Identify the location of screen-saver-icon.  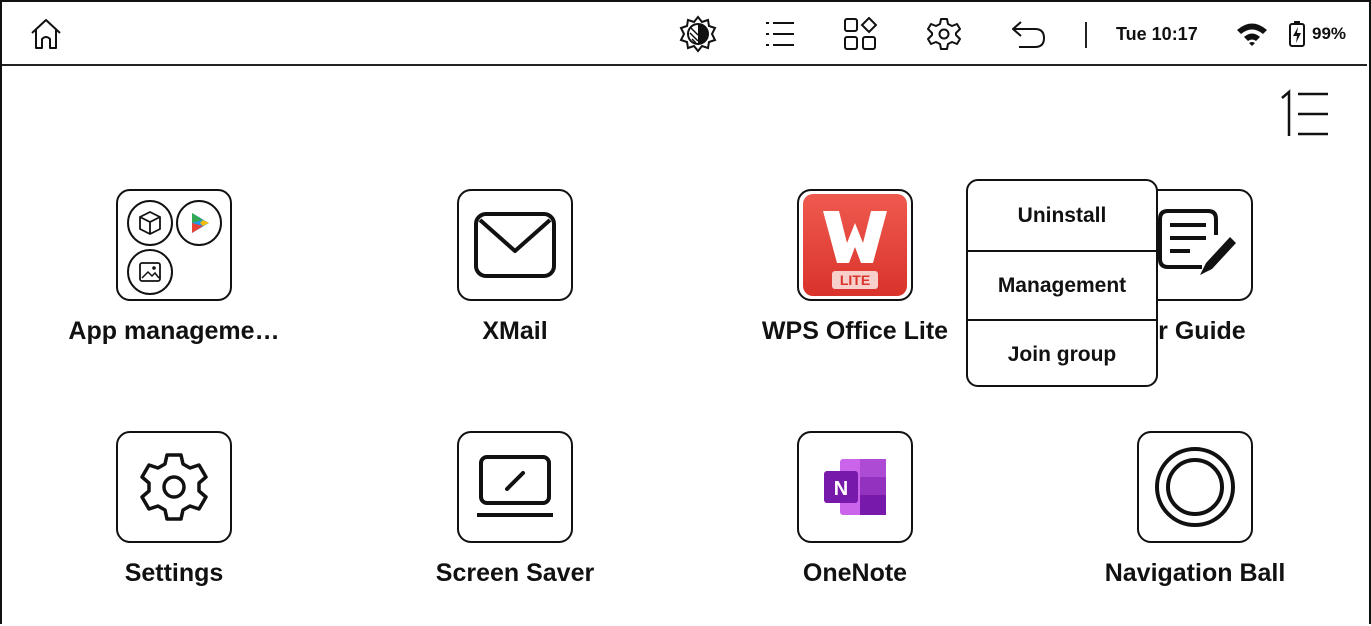
(515, 487).